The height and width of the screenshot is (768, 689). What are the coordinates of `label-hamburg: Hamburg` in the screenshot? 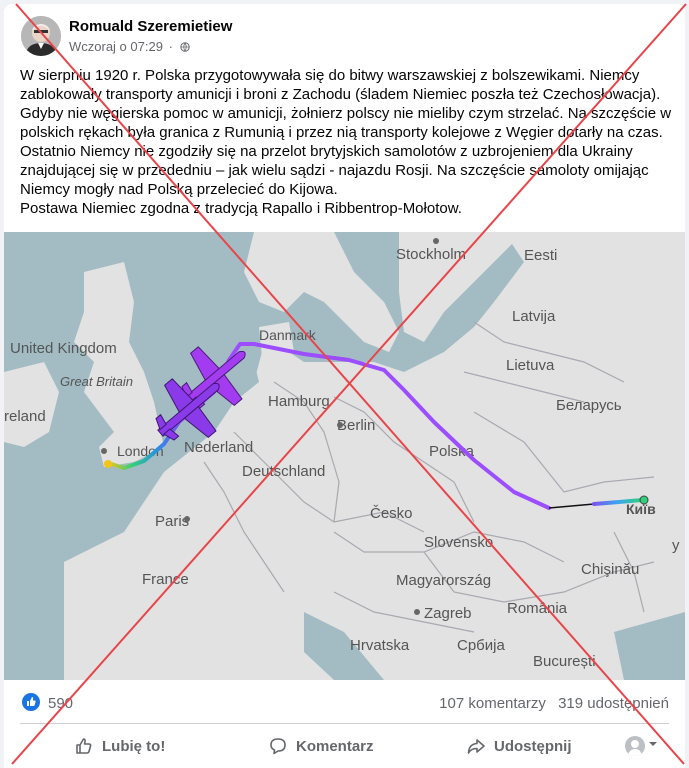 It's located at (299, 401).